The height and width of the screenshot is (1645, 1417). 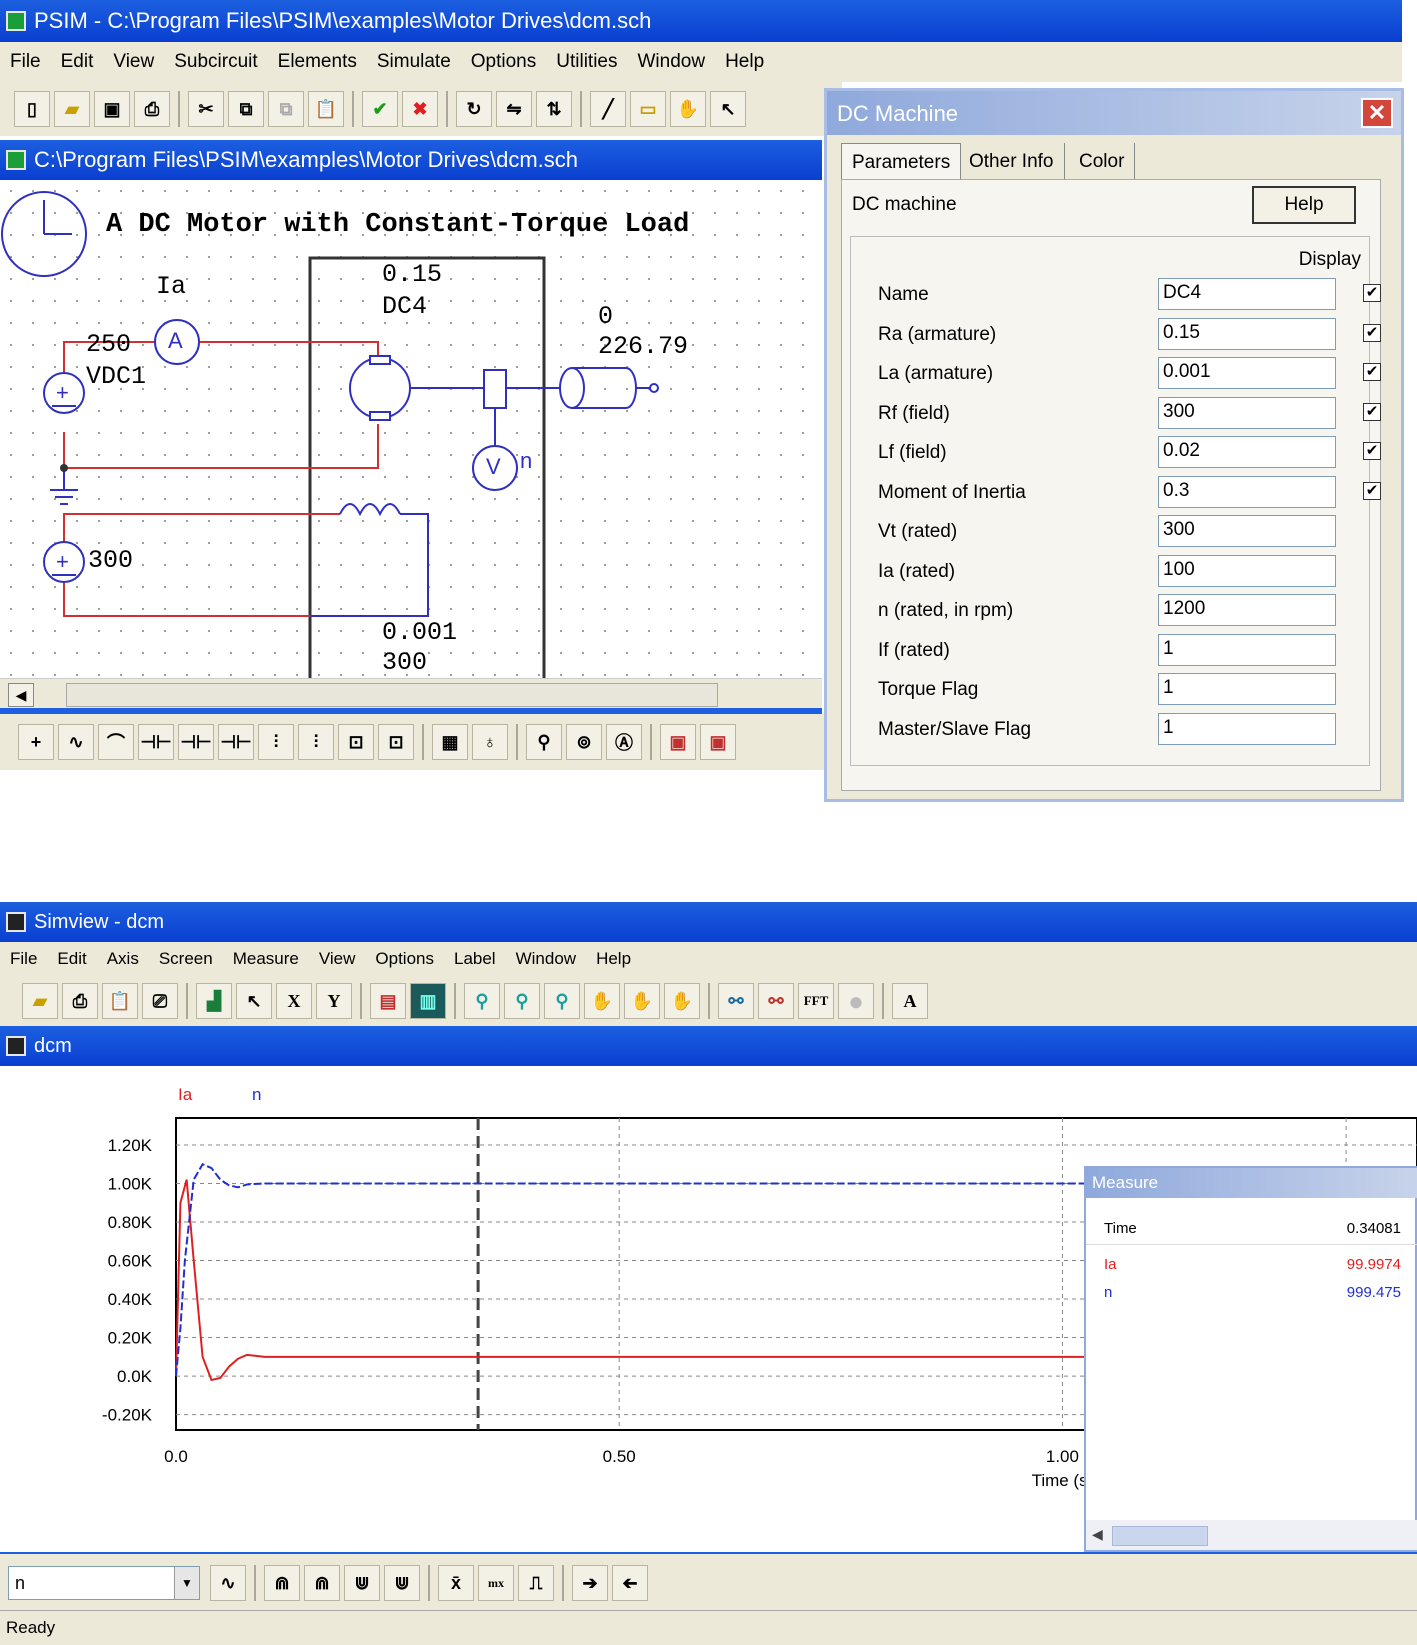 What do you see at coordinates (25, 62) in the screenshot?
I see `psim-menu-file: File` at bounding box center [25, 62].